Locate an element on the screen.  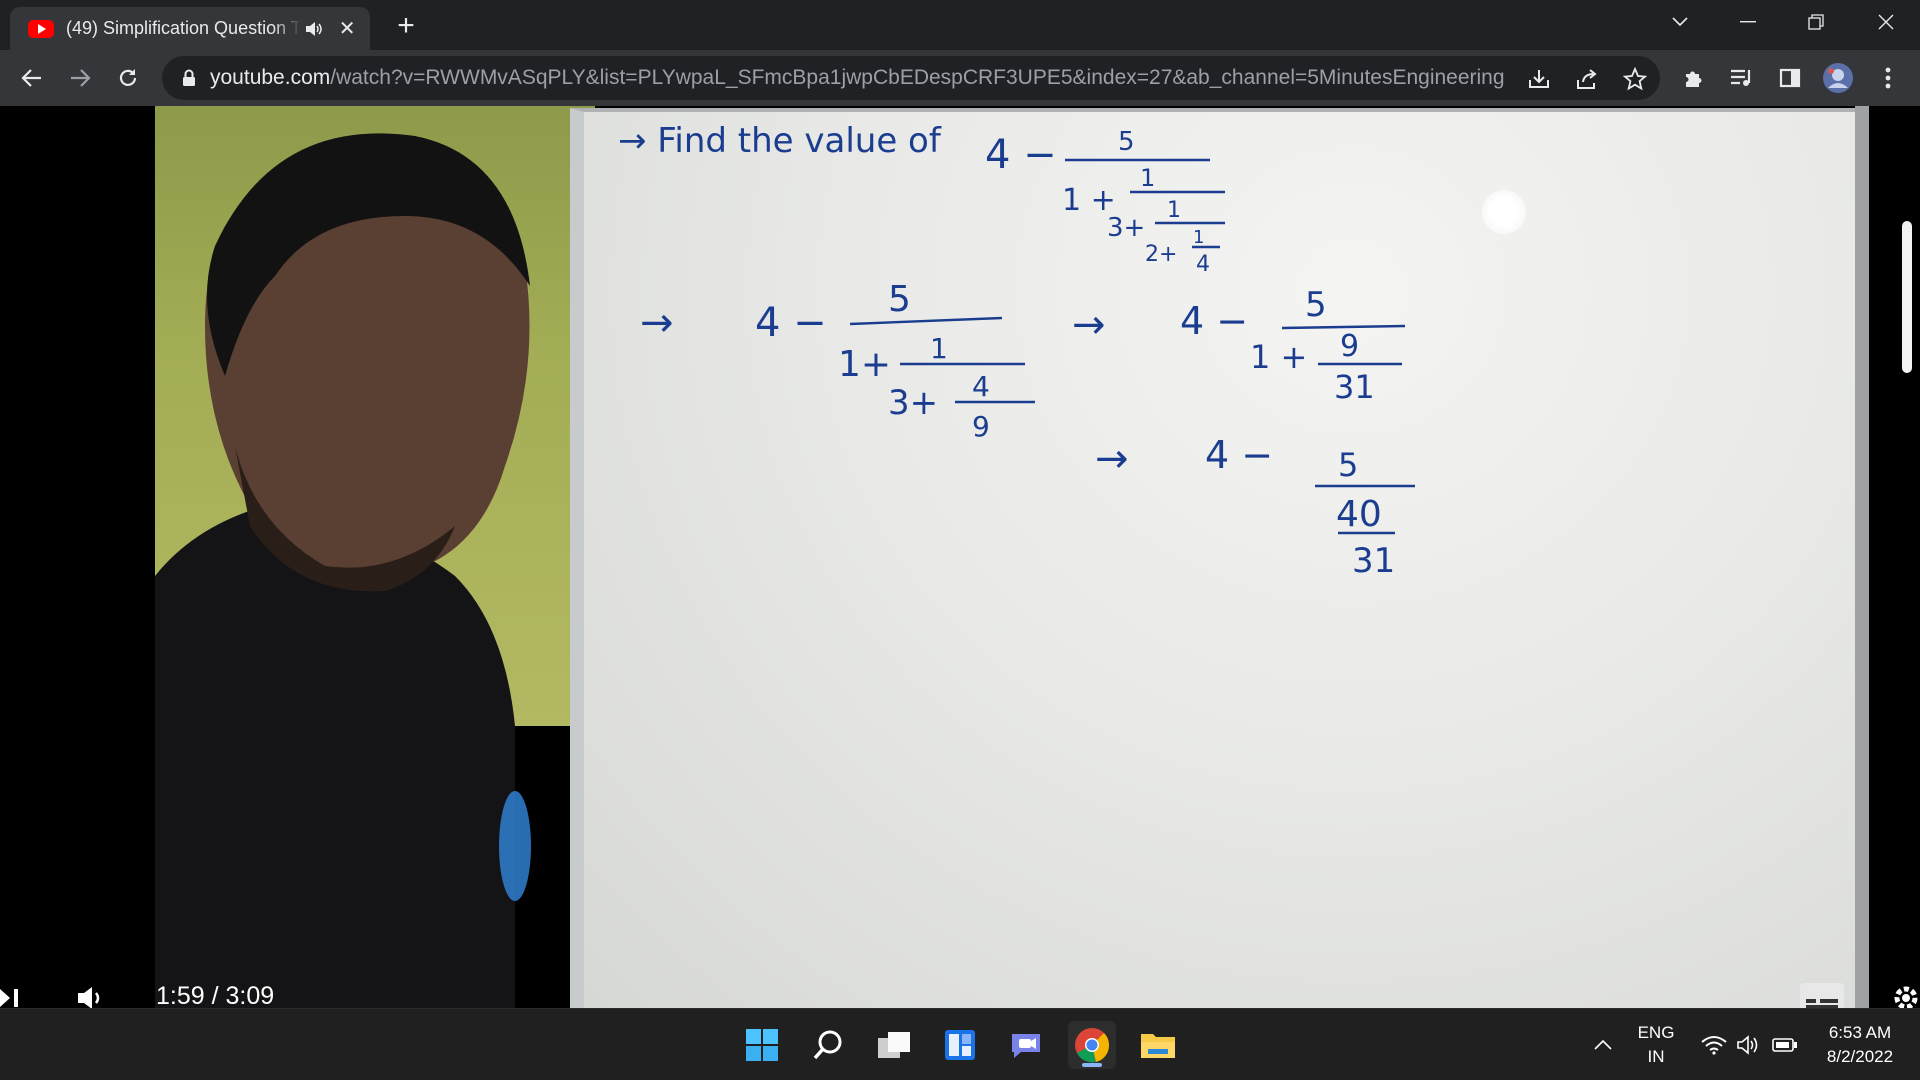
board-line1-t3: 3+ is located at coordinates (1126, 228).